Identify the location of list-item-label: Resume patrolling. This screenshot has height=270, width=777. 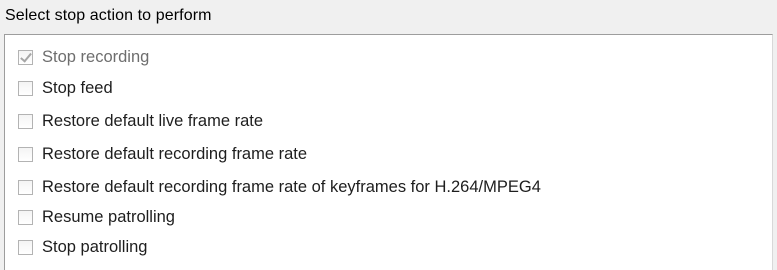
(108, 217).